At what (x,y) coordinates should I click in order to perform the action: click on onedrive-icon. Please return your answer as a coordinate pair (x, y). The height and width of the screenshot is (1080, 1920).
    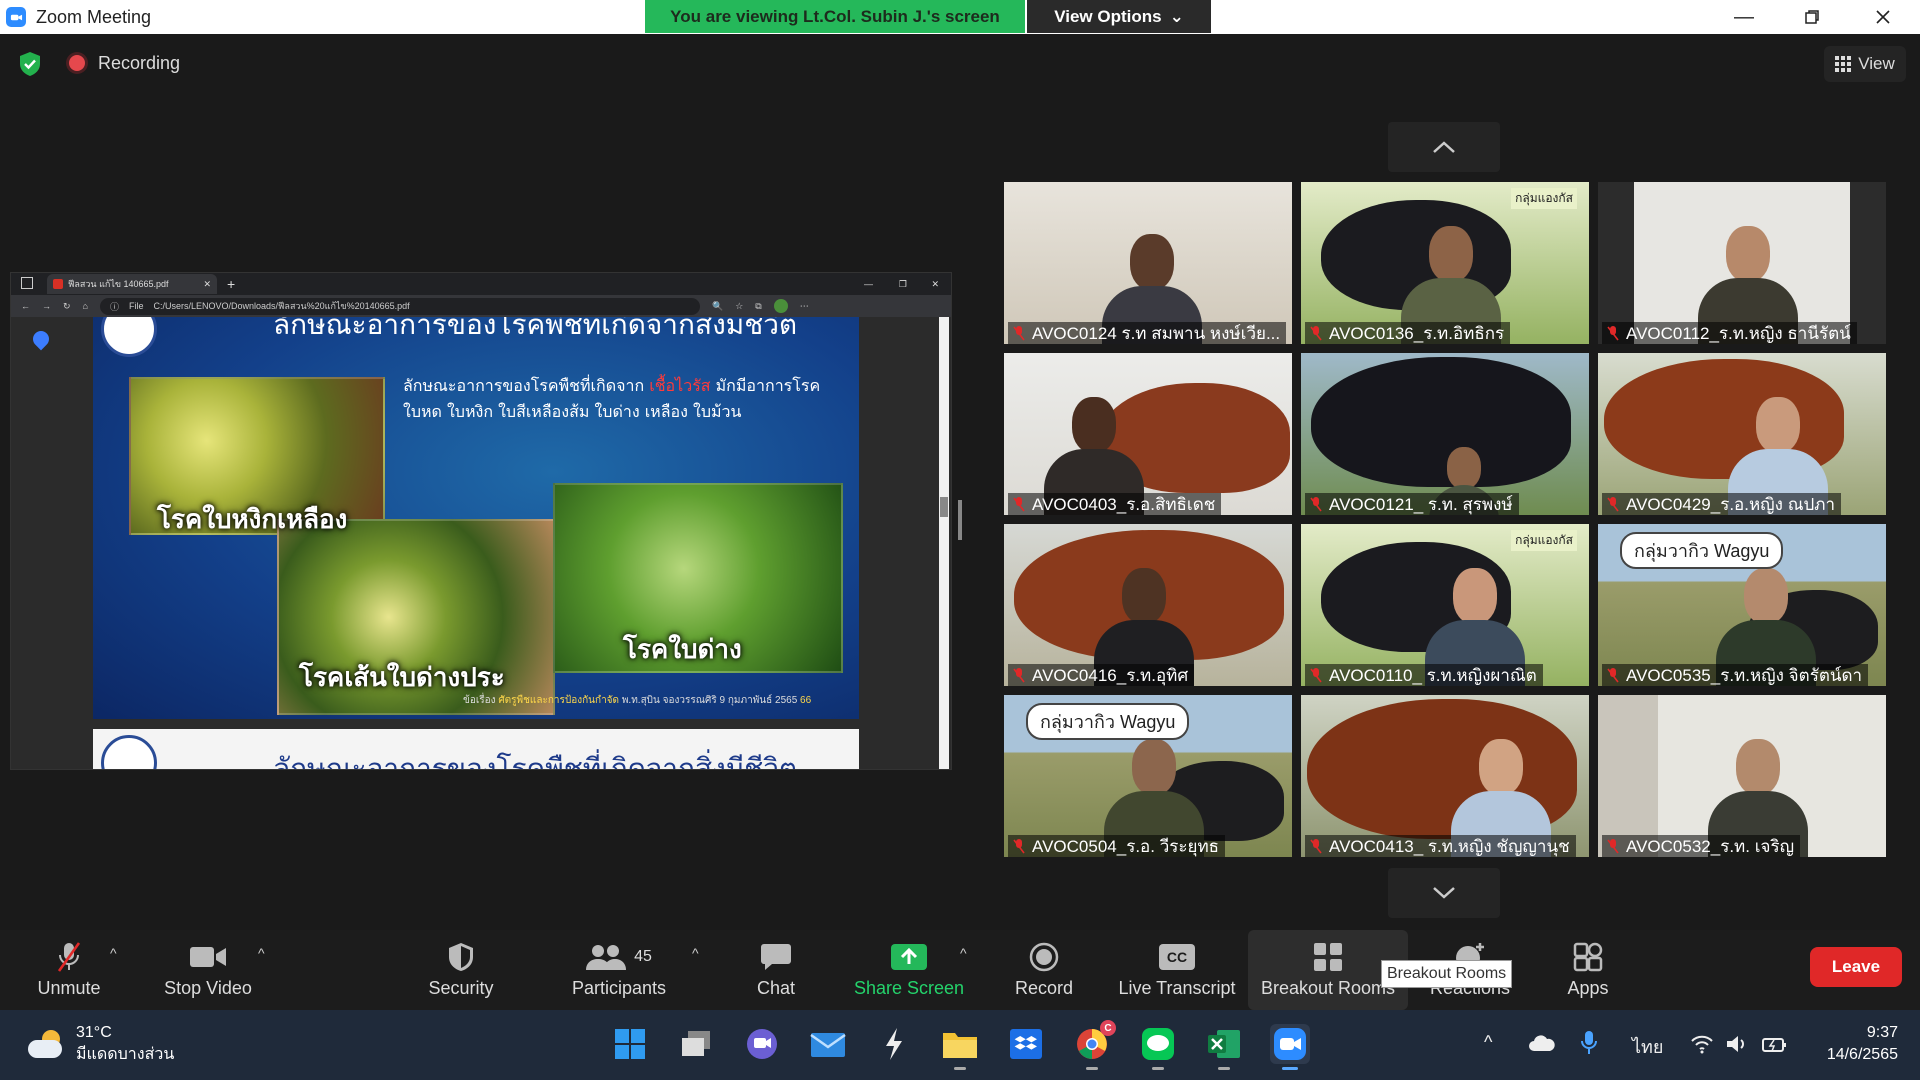
    Looking at the image, I should click on (1542, 1043).